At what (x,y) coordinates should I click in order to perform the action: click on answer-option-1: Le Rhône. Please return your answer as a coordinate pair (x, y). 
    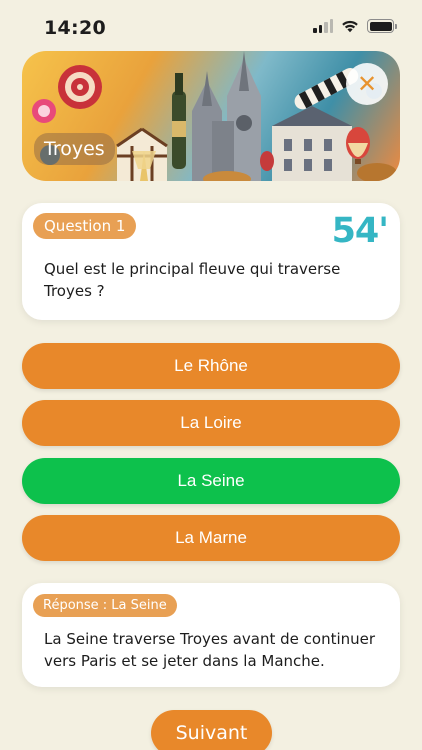
    Looking at the image, I should click on (211, 366).